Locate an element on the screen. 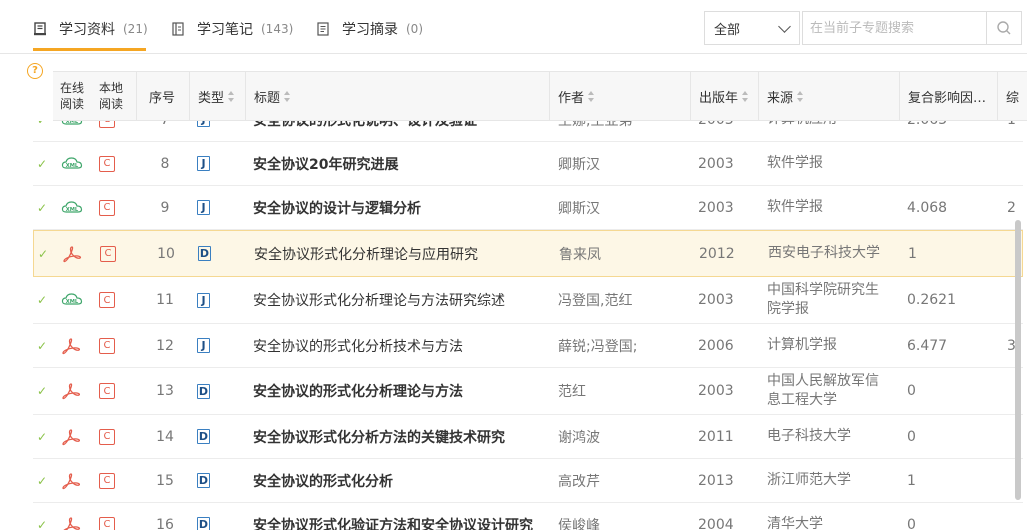 This screenshot has height=530, width=1027. row-title: 安全协议的形式化分析技术与方法 is located at coordinates (398, 345).